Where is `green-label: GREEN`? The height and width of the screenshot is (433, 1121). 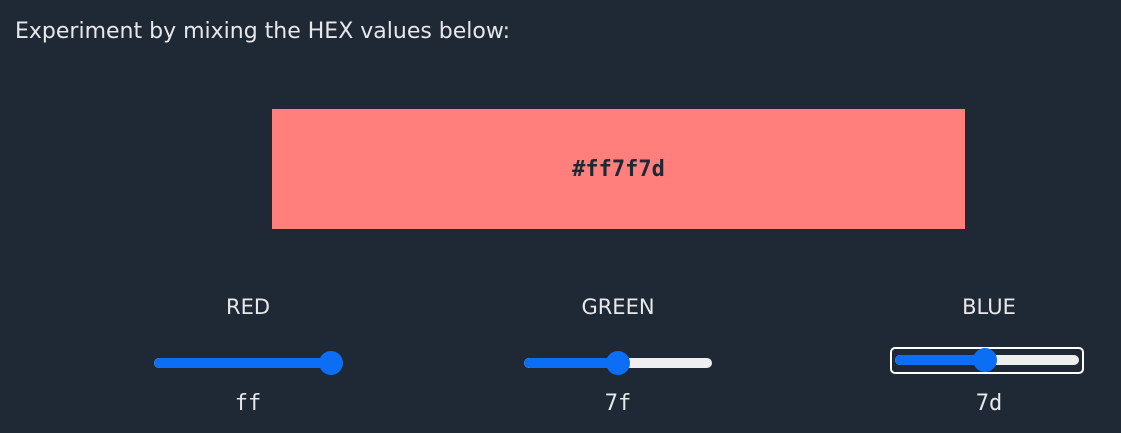 green-label: GREEN is located at coordinates (618, 307).